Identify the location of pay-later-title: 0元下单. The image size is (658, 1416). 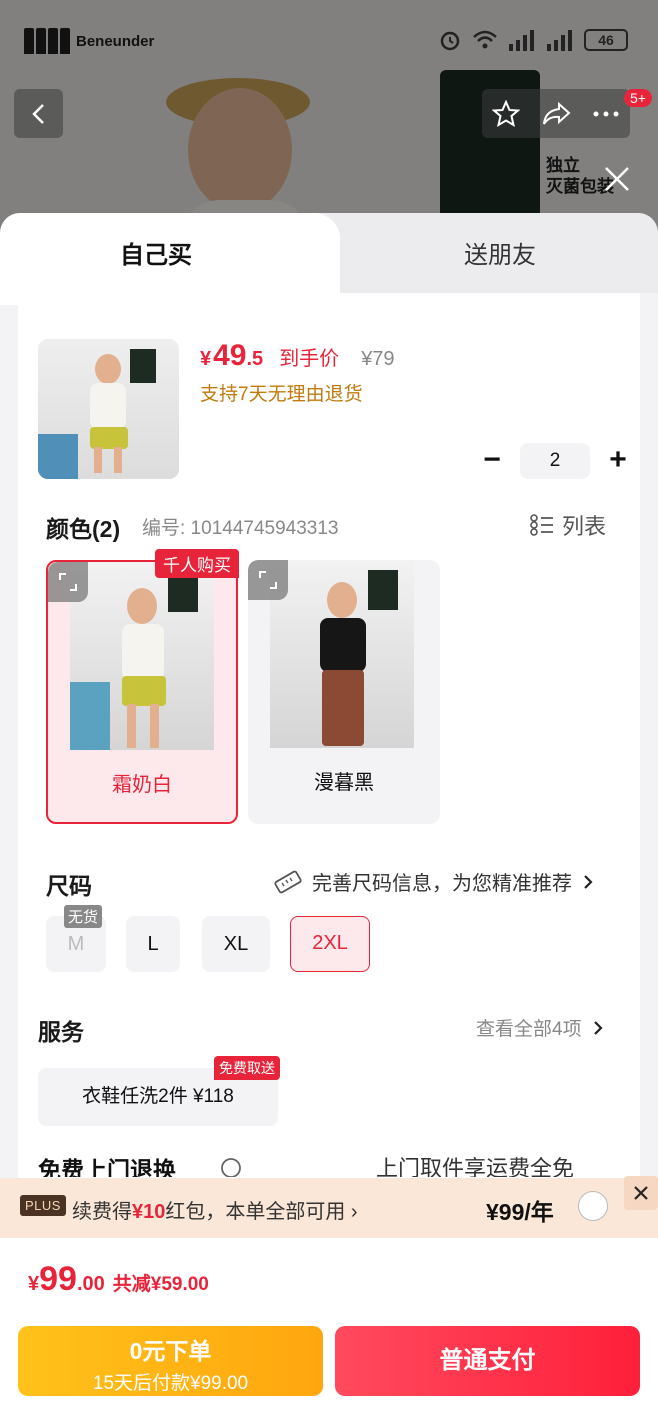
(170, 1351).